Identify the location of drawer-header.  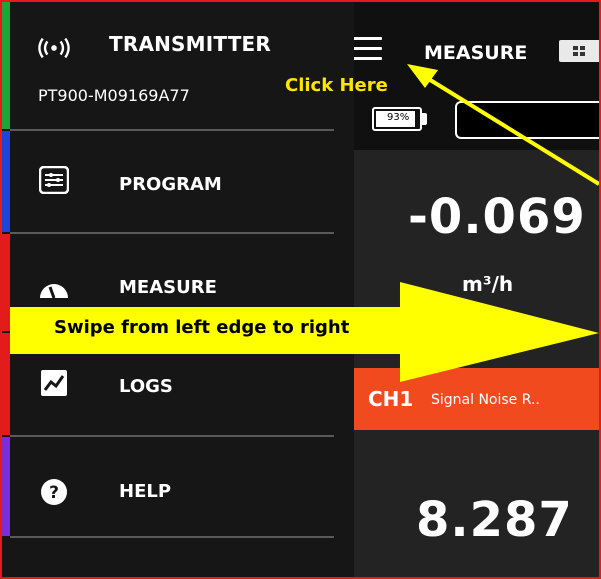
(178, 65).